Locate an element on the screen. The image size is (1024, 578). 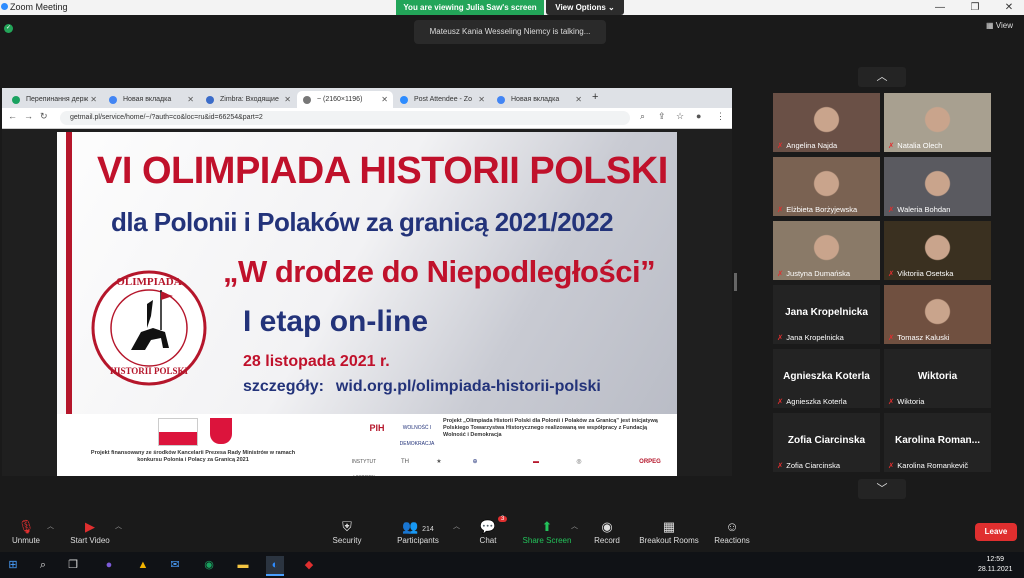
participant-tile: ✗ Waleria Bohdan is located at coordinates (937, 186).